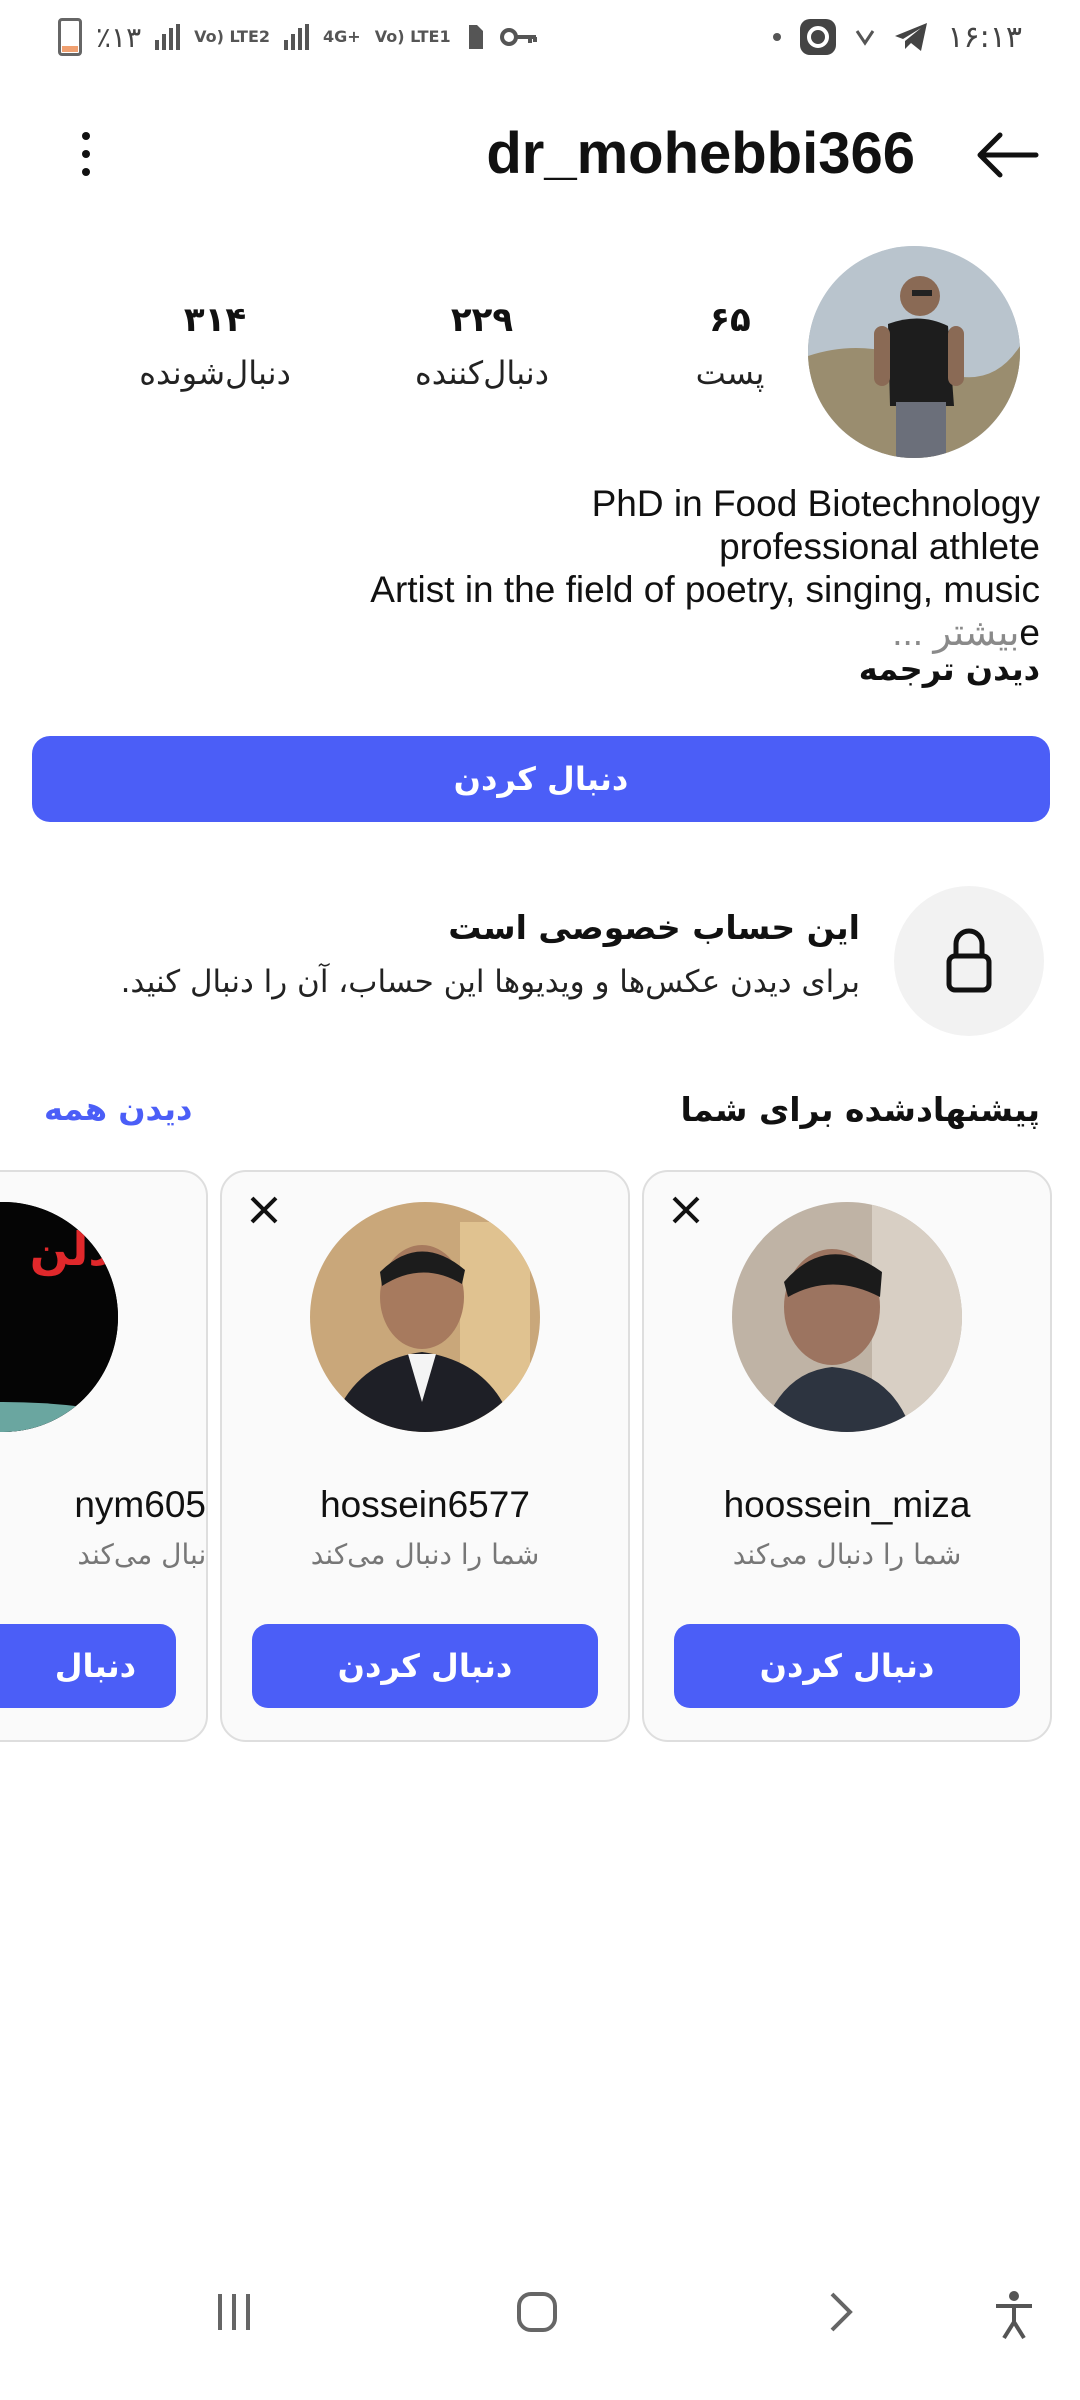 The height and width of the screenshot is (2400, 1080). Describe the element at coordinates (879, 546) in the screenshot. I see `bio-line: professional athlete` at that location.